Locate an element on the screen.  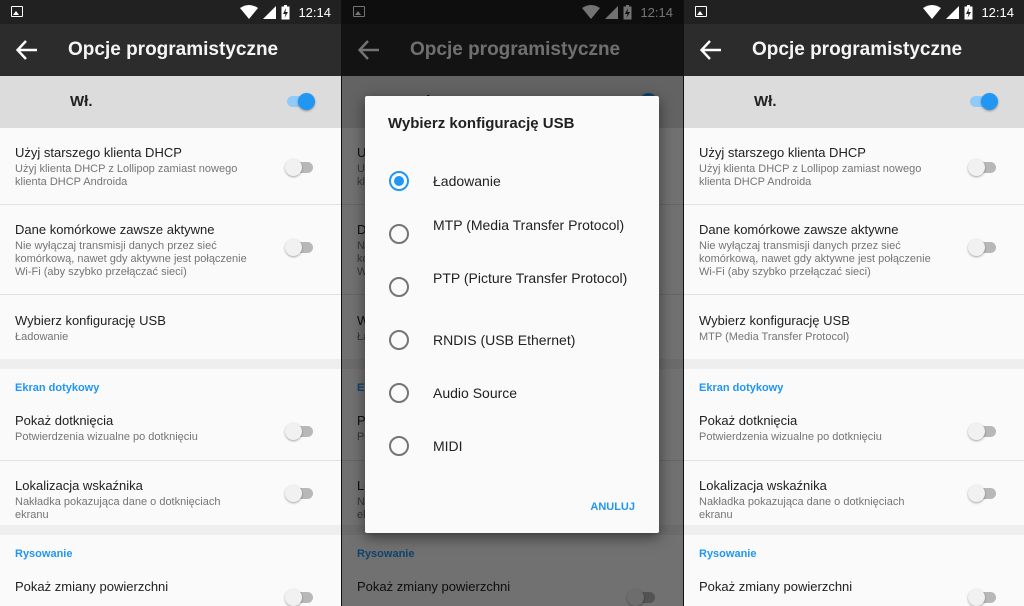
usb-option: MIDI is located at coordinates (512, 446).